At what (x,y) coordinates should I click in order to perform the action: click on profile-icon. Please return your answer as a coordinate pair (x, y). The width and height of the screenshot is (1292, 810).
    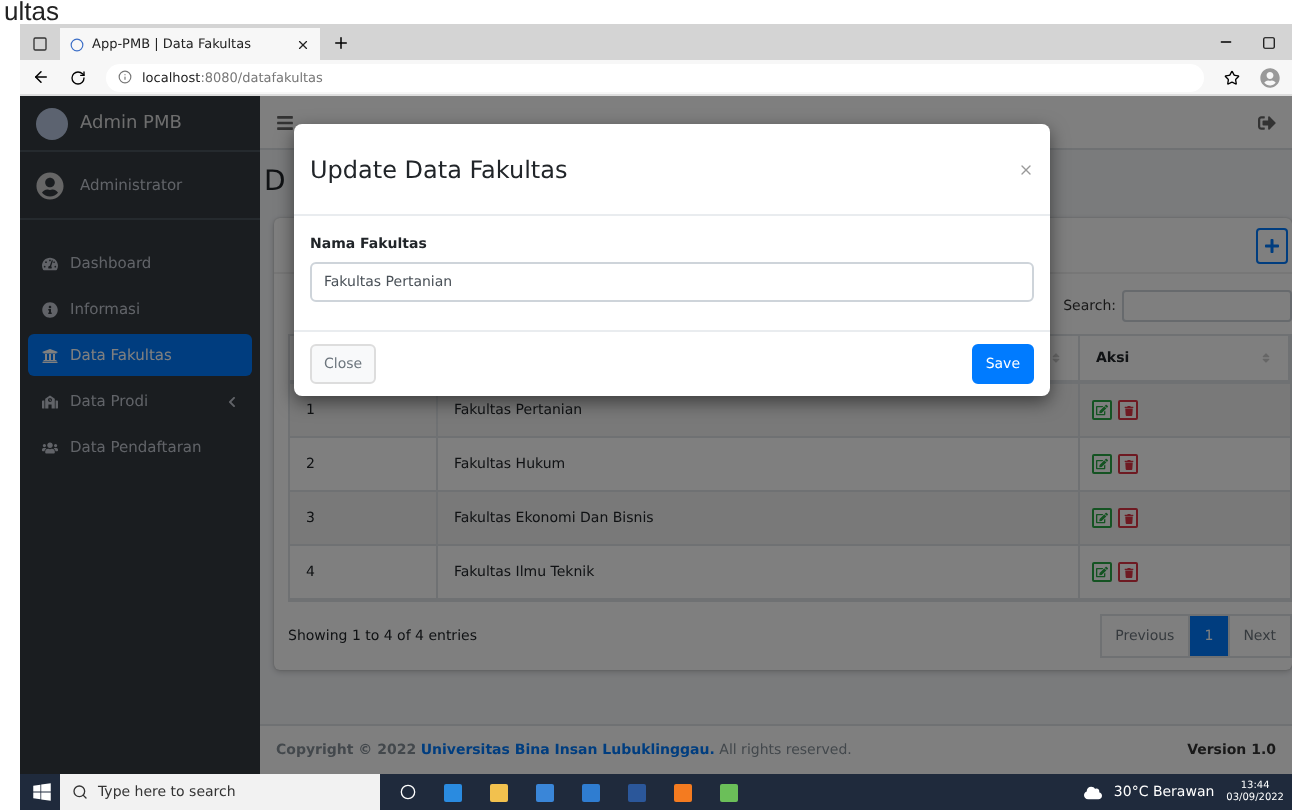
    Looking at the image, I should click on (1270, 77).